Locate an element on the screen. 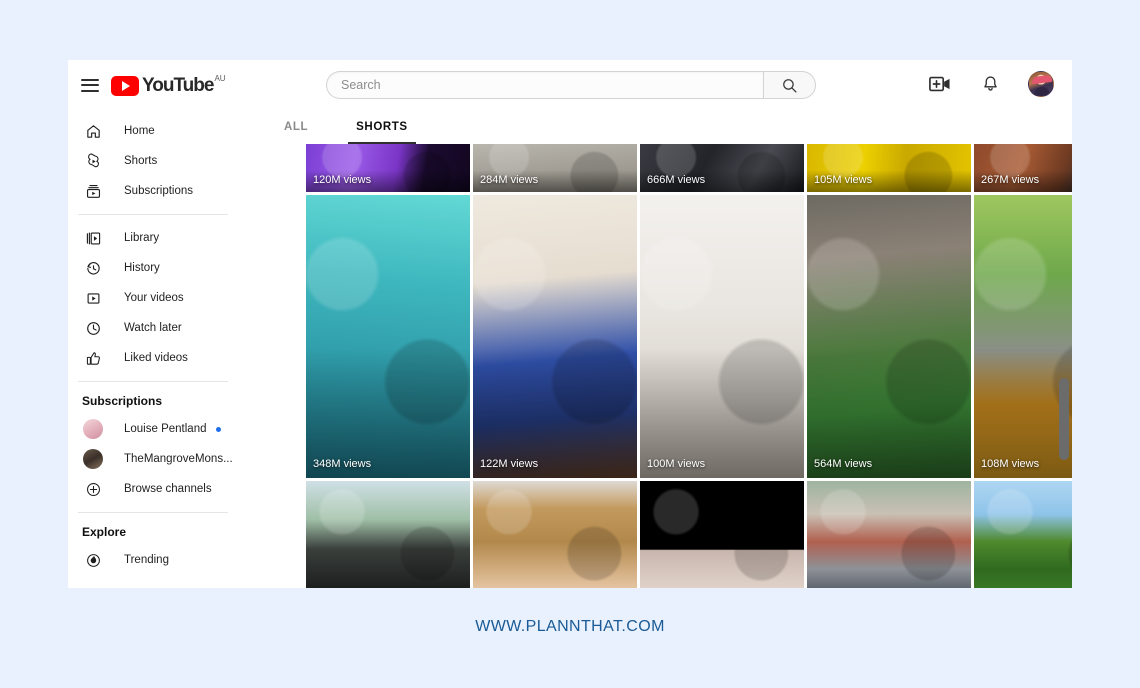  view-count: 564M views is located at coordinates (843, 464).